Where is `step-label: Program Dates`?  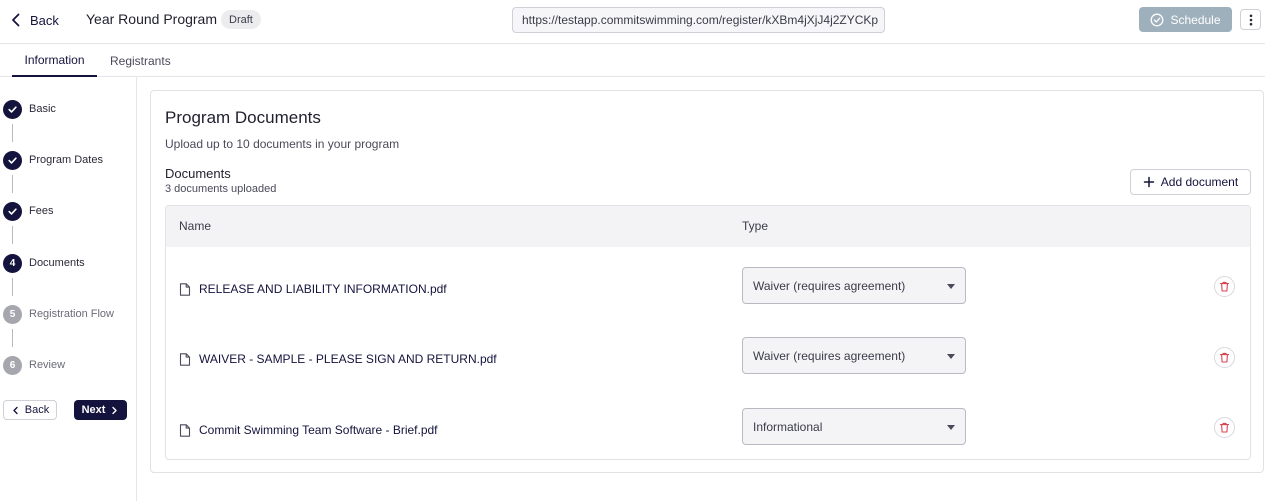 step-label: Program Dates is located at coordinates (66, 160).